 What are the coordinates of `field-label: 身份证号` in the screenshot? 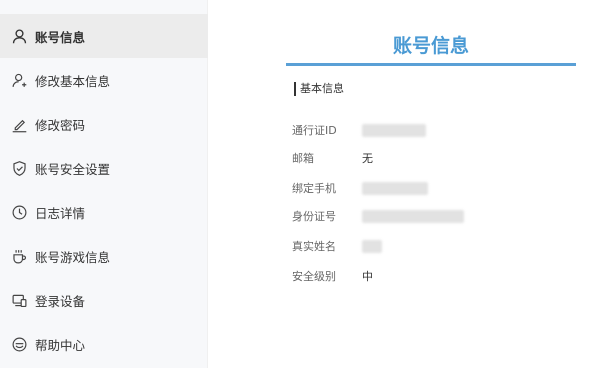 It's located at (314, 216).